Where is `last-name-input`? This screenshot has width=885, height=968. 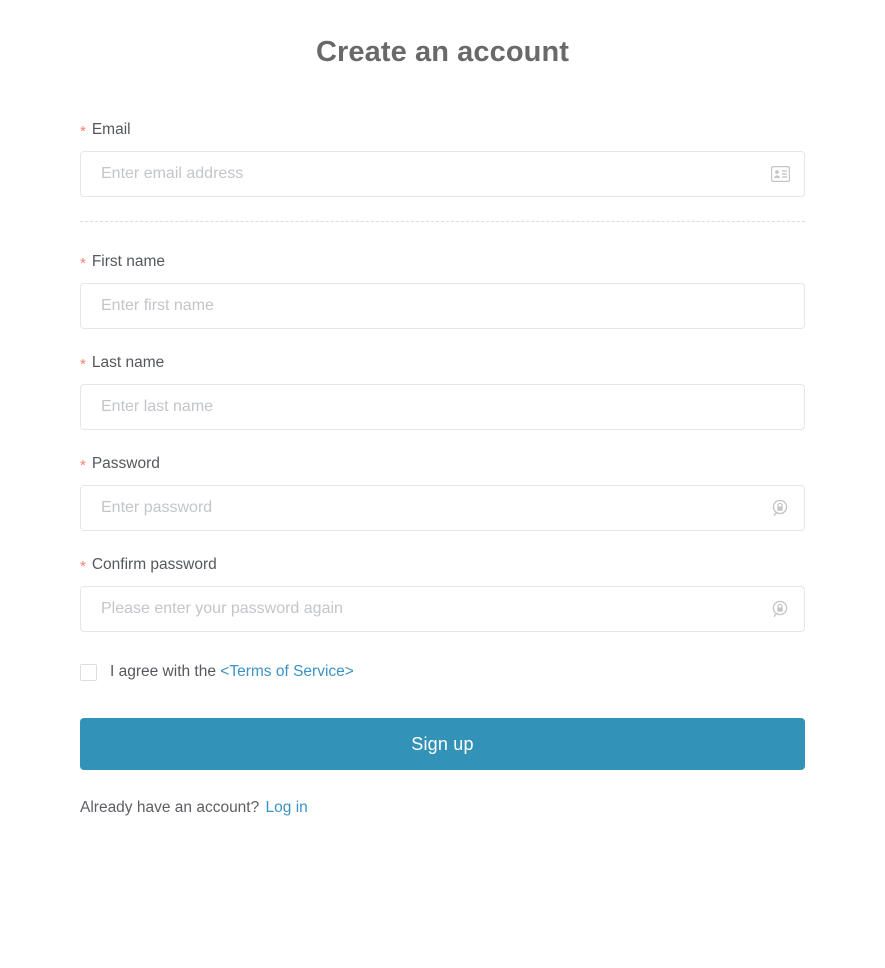 last-name-input is located at coordinates (442, 407).